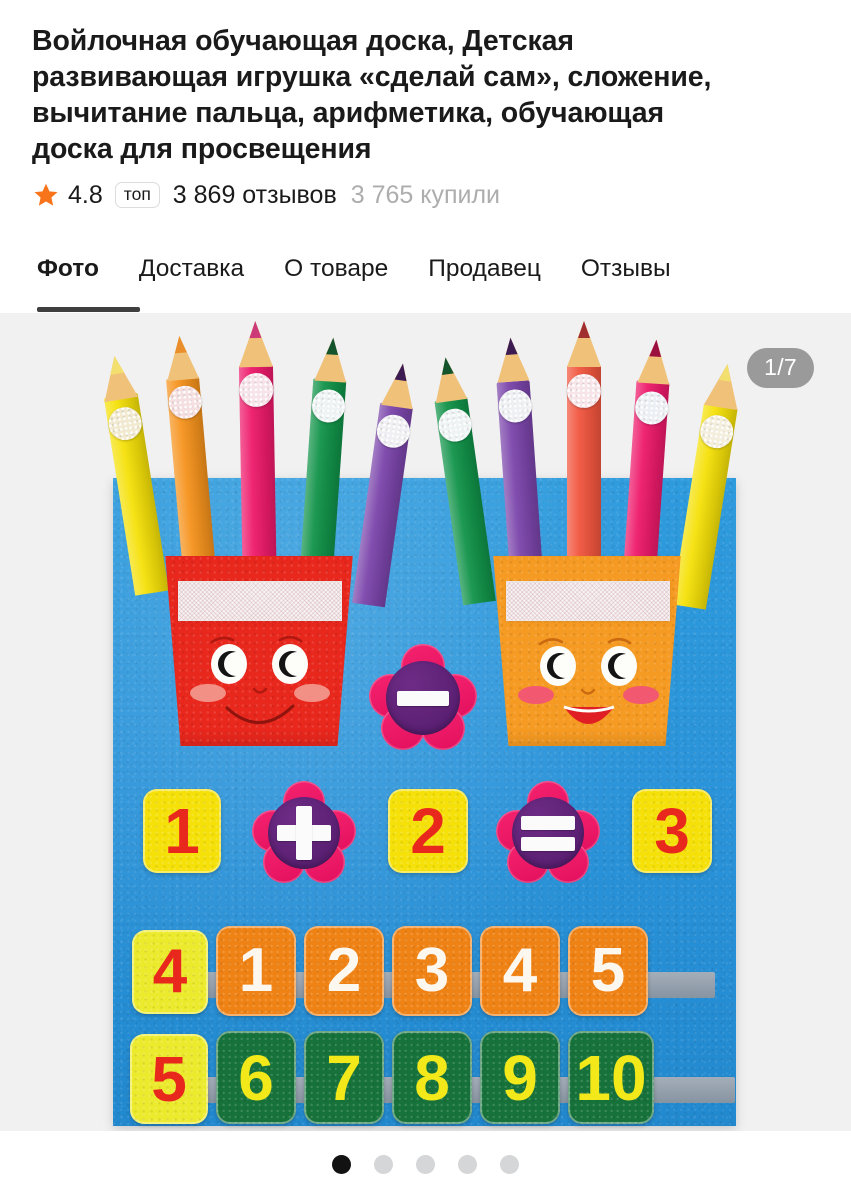 This screenshot has width=851, height=1200. What do you see at coordinates (255, 195) in the screenshot?
I see `reviews-count: 3 869 отзывов` at bounding box center [255, 195].